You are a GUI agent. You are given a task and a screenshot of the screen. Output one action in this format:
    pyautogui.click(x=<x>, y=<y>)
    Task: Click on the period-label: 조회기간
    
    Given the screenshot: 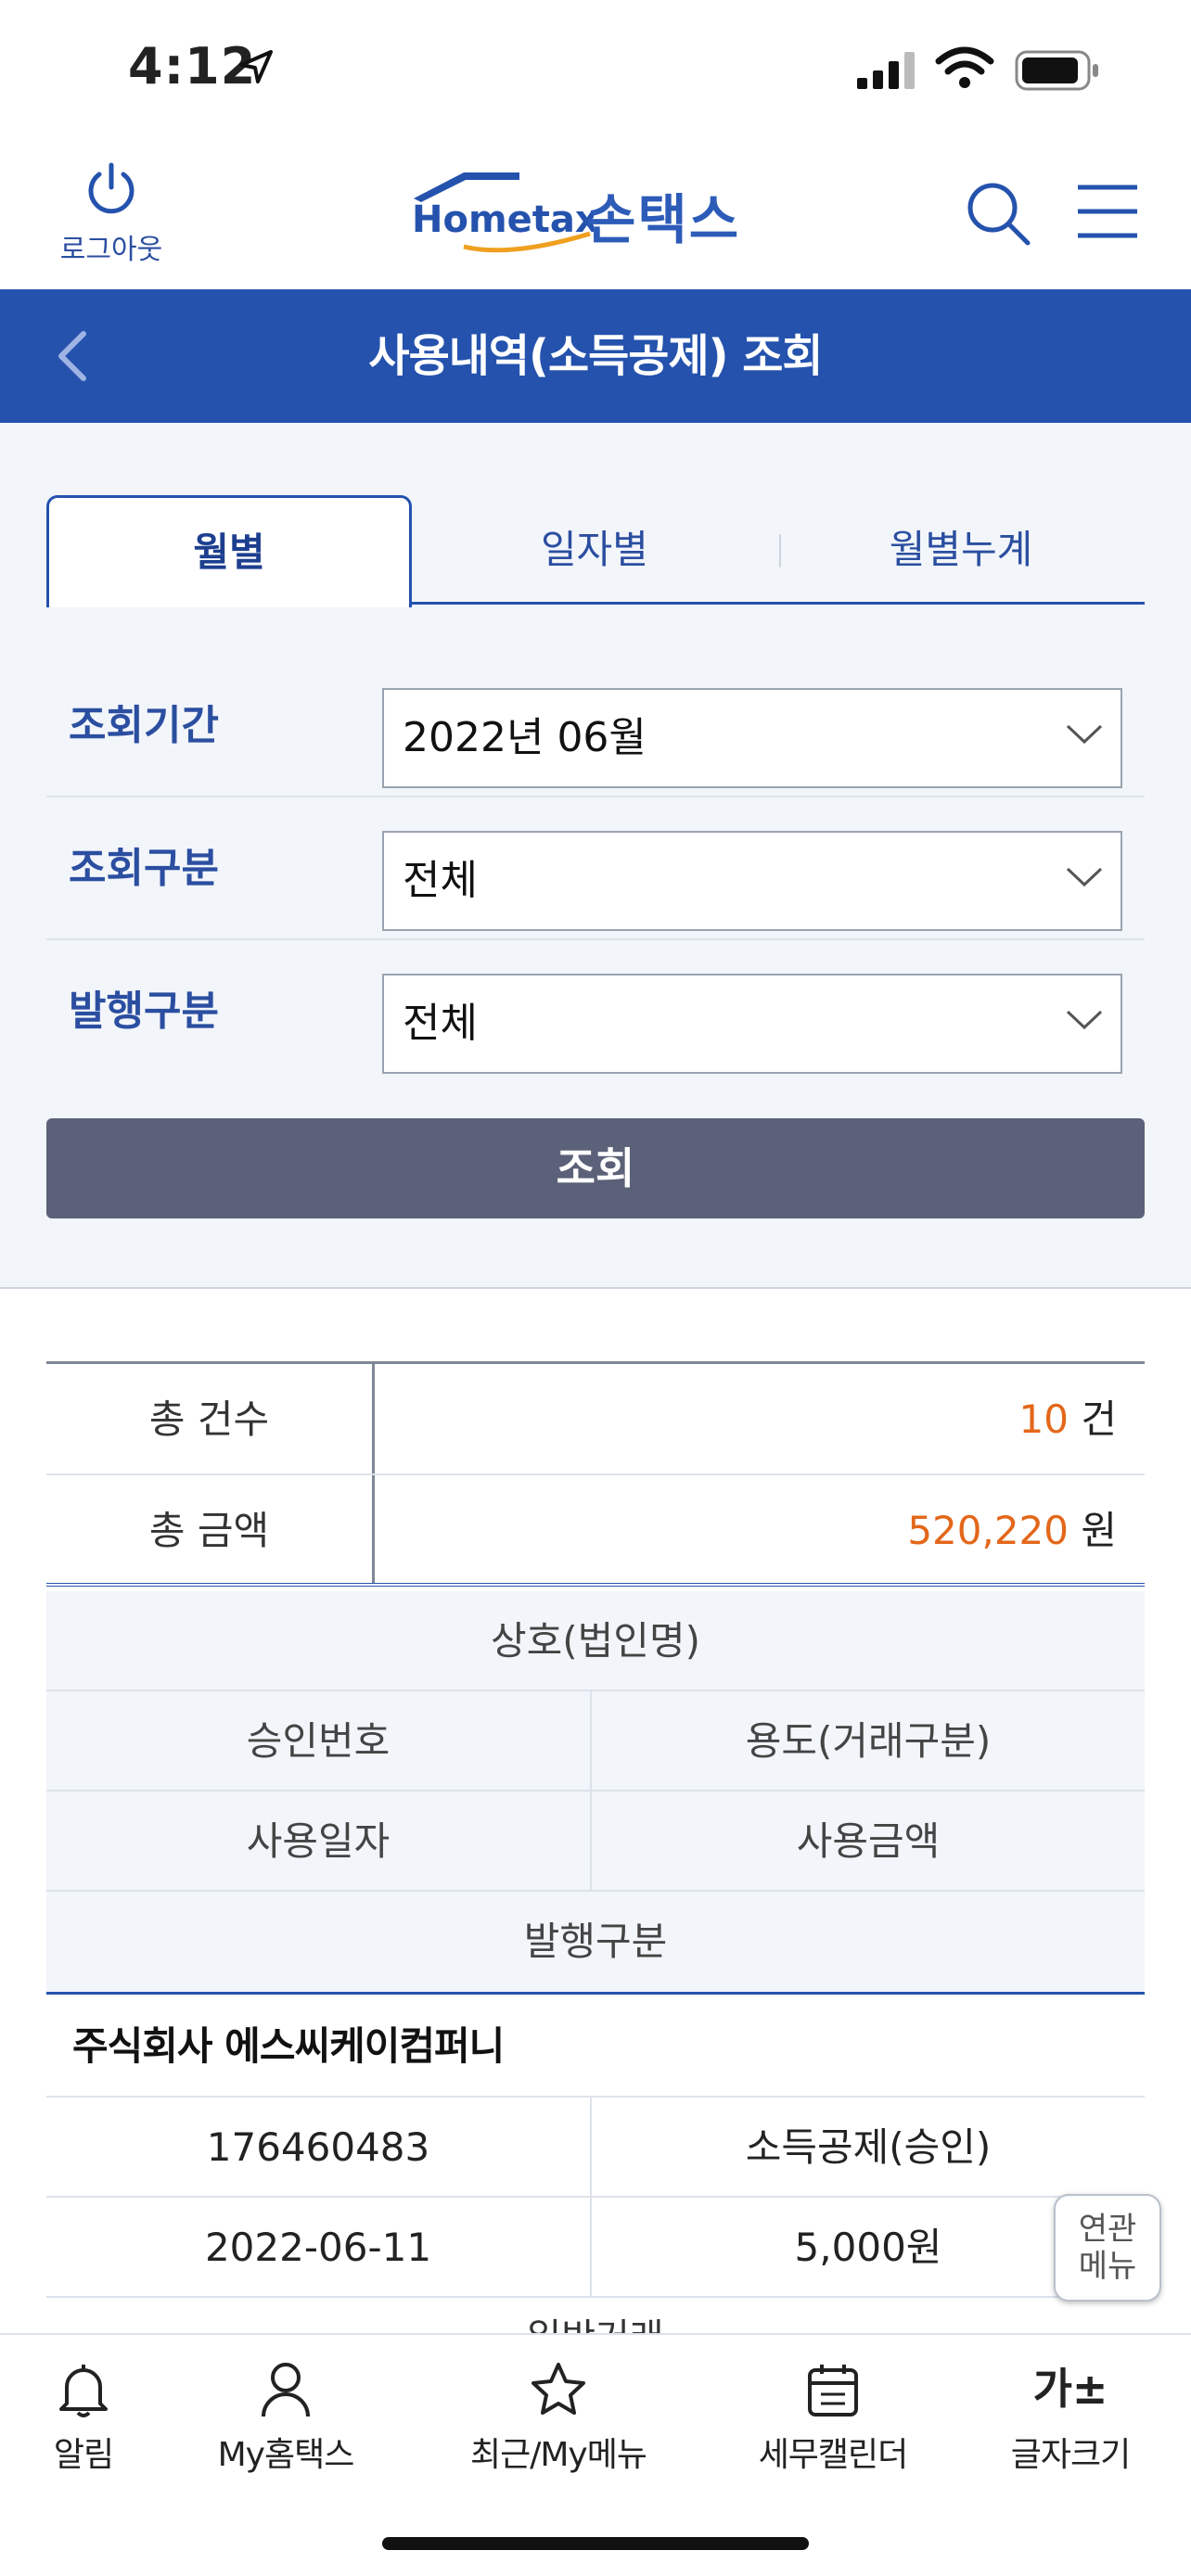 What is the action you would take?
    pyautogui.click(x=144, y=726)
    